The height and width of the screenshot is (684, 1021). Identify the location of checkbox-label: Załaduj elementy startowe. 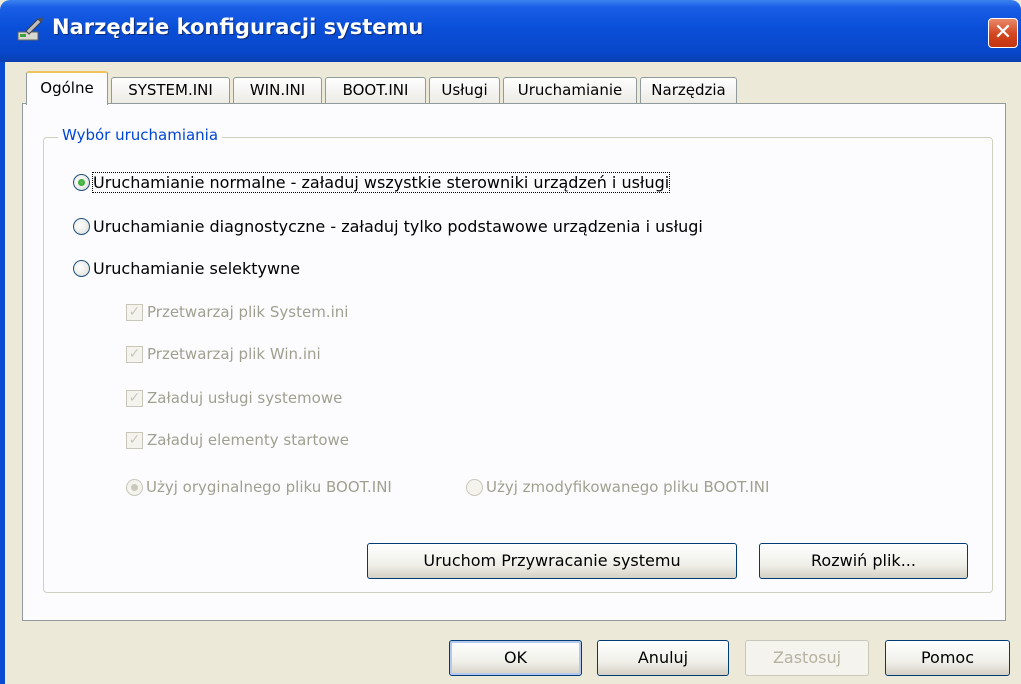
(248, 440).